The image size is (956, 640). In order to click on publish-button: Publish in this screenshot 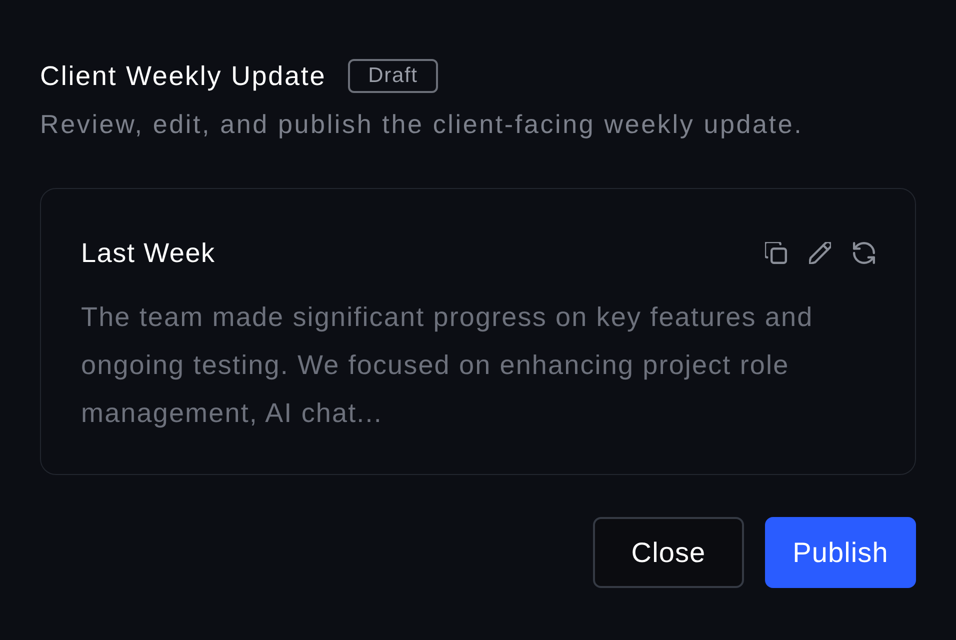, I will do `click(840, 552)`.